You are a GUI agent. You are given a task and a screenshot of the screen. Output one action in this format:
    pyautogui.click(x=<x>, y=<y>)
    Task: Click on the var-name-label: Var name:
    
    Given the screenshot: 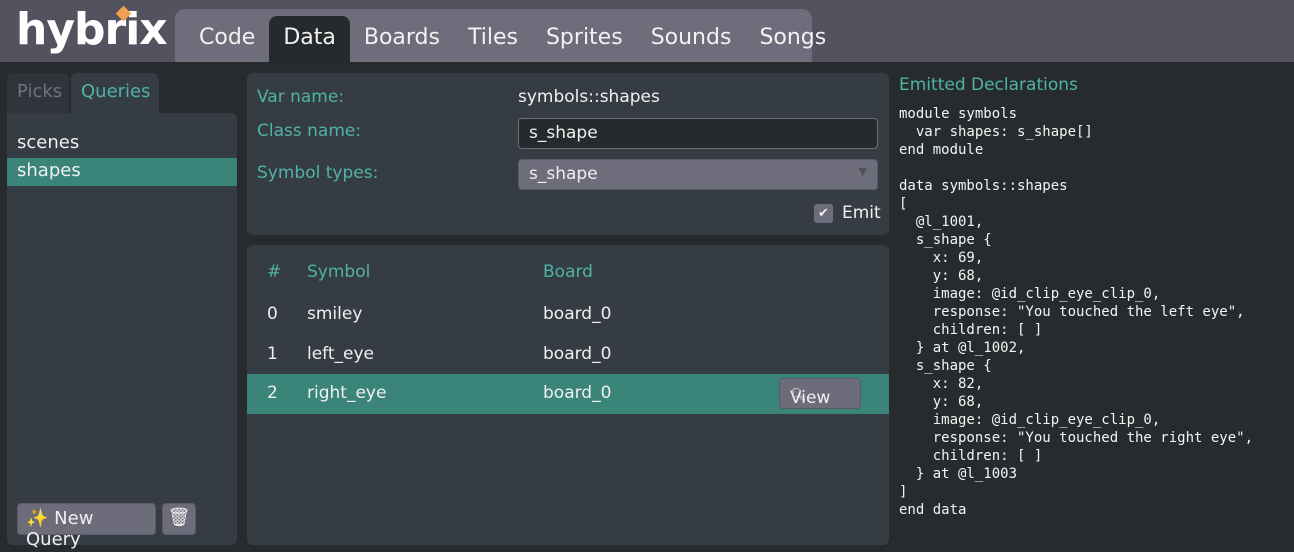 What is the action you would take?
    pyautogui.click(x=301, y=97)
    